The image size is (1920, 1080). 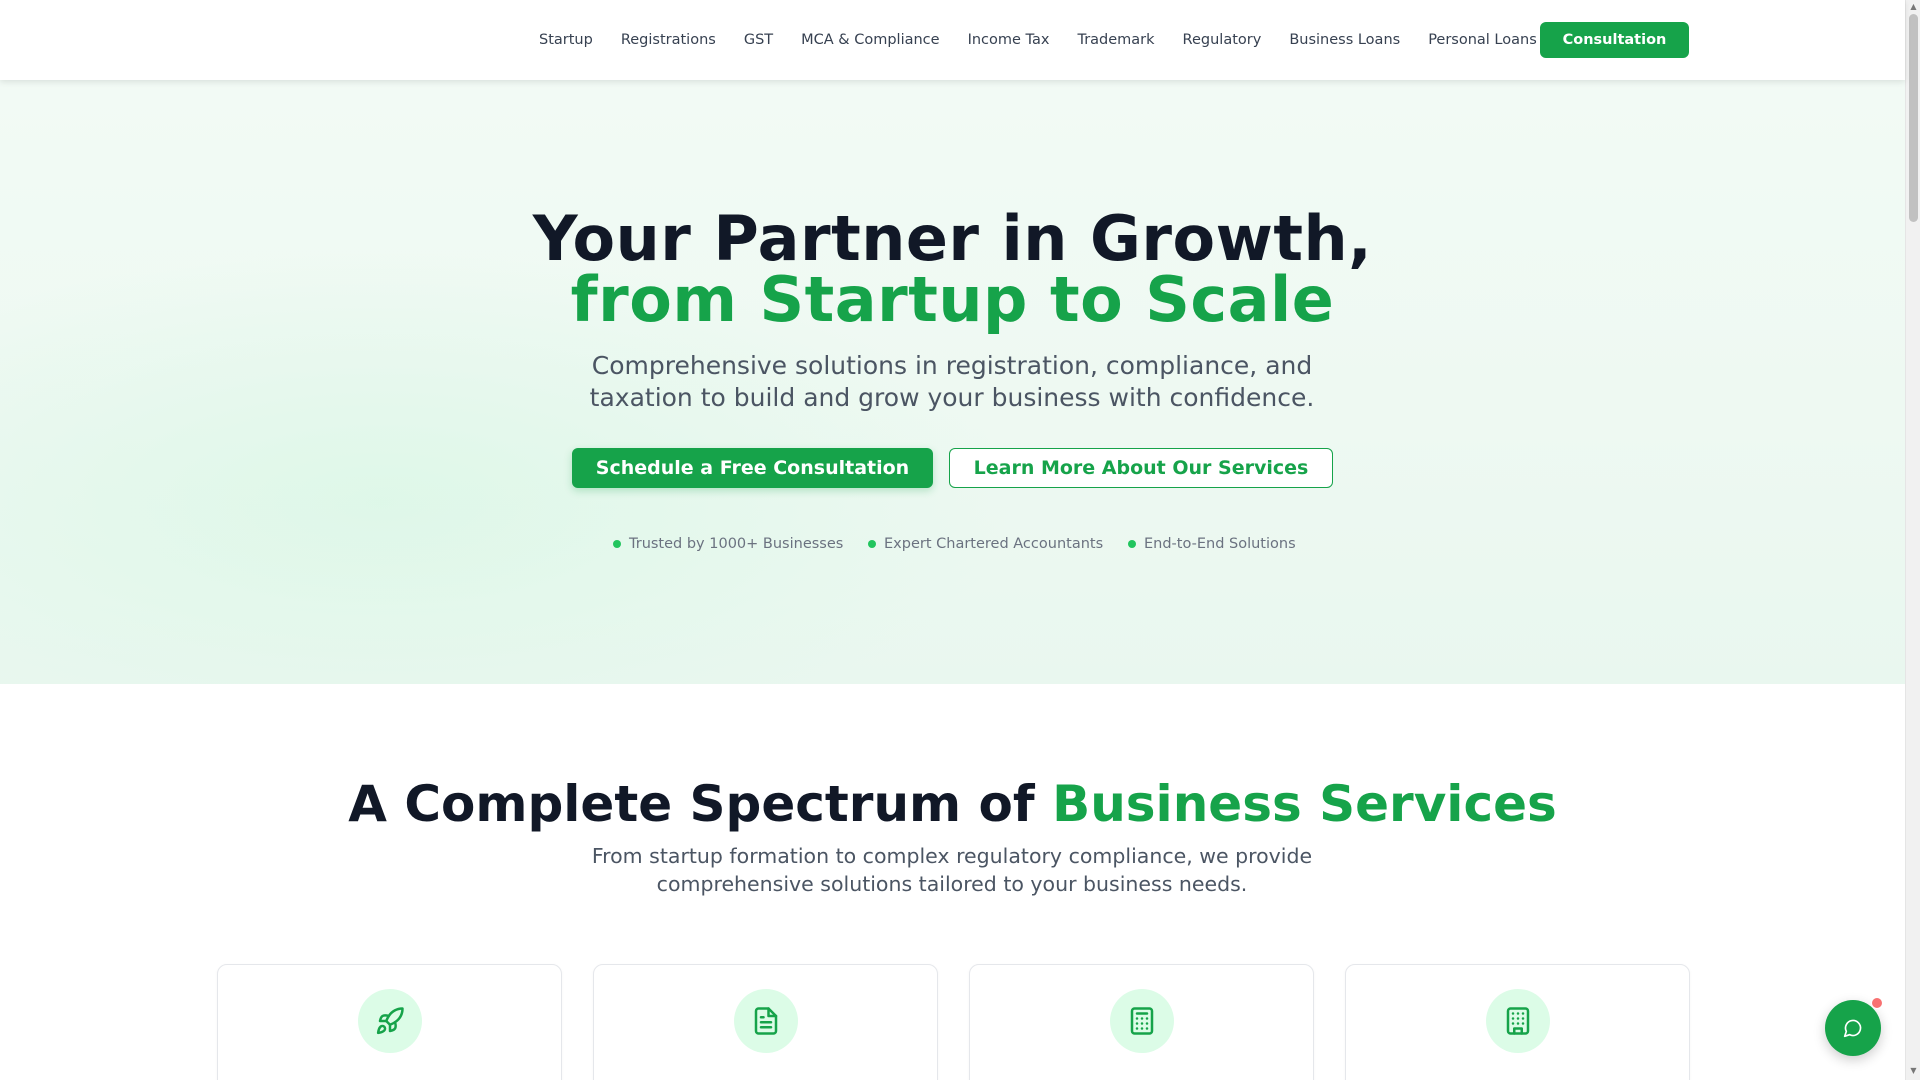 What do you see at coordinates (1614, 40) in the screenshot?
I see `consultation-button: Consultation` at bounding box center [1614, 40].